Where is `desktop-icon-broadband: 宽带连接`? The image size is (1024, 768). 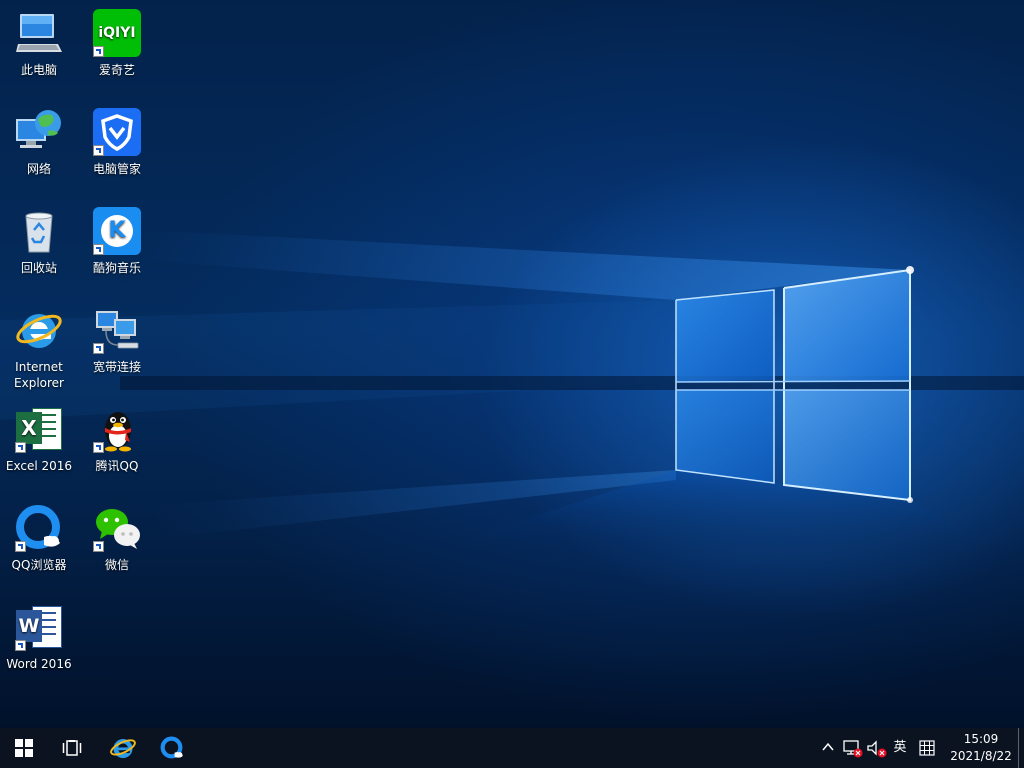
desktop-icon-broadband: 宽带连接 is located at coordinates (117, 337).